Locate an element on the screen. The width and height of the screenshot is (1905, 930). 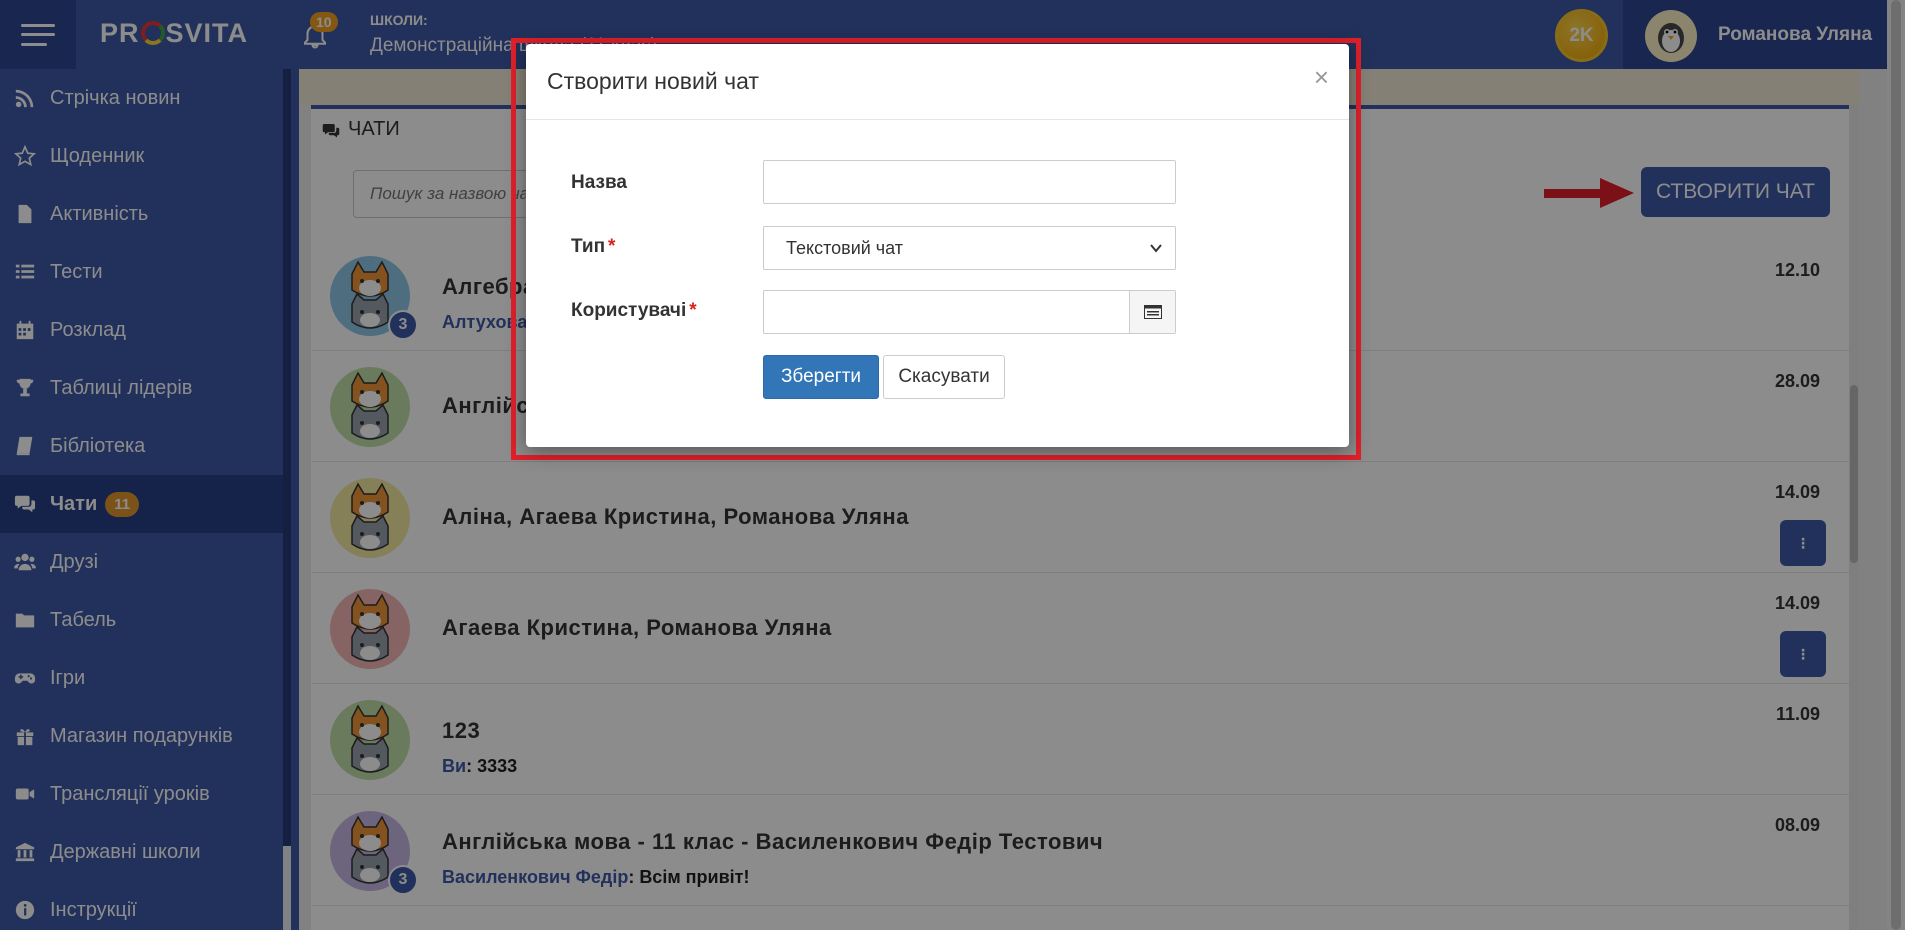
users-label: Користувачі * is located at coordinates (634, 311).